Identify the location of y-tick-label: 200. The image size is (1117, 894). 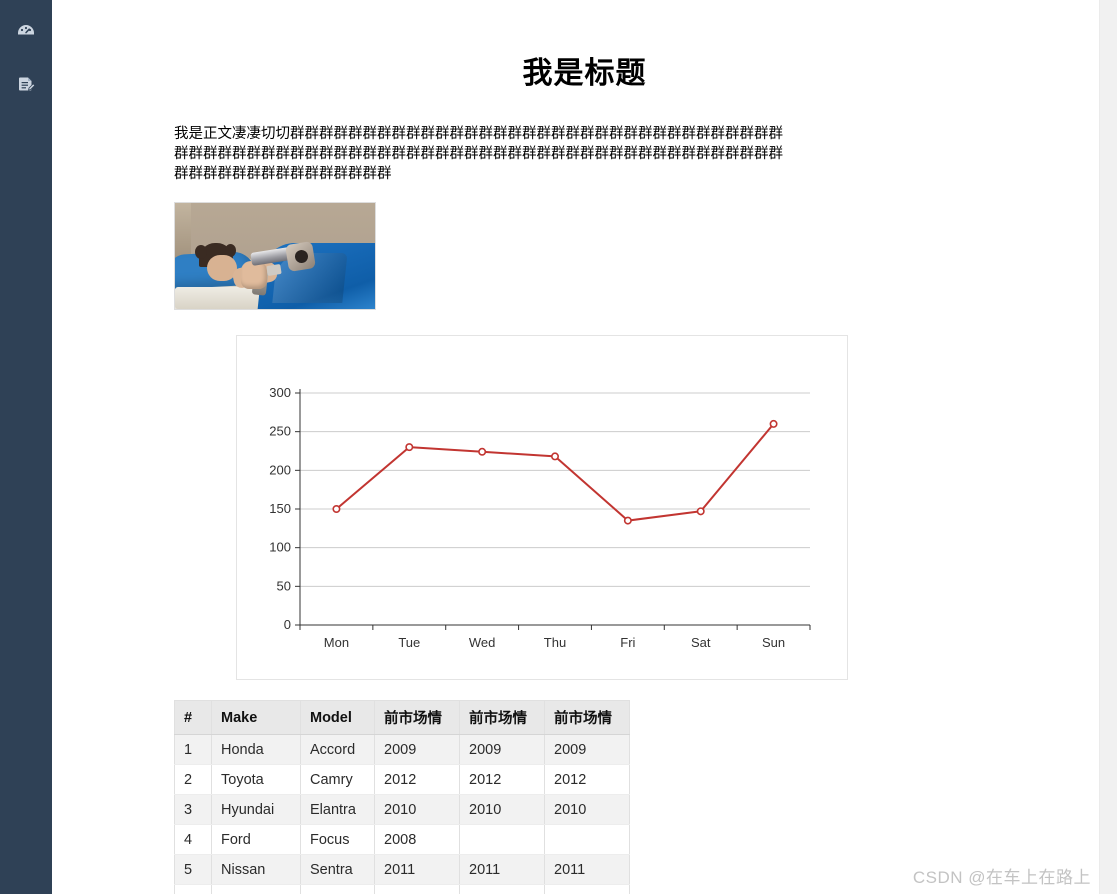
(280, 469).